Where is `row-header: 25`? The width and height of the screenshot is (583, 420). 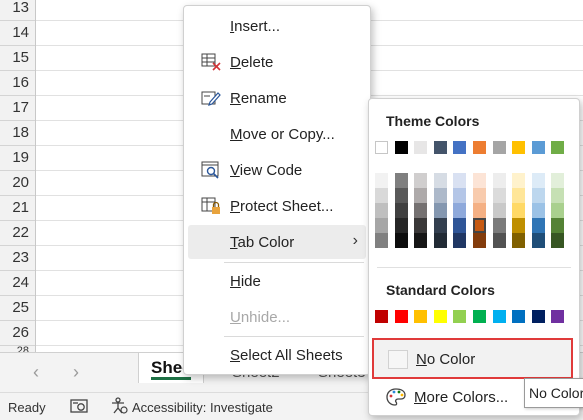
row-header: 25 is located at coordinates (17, 308).